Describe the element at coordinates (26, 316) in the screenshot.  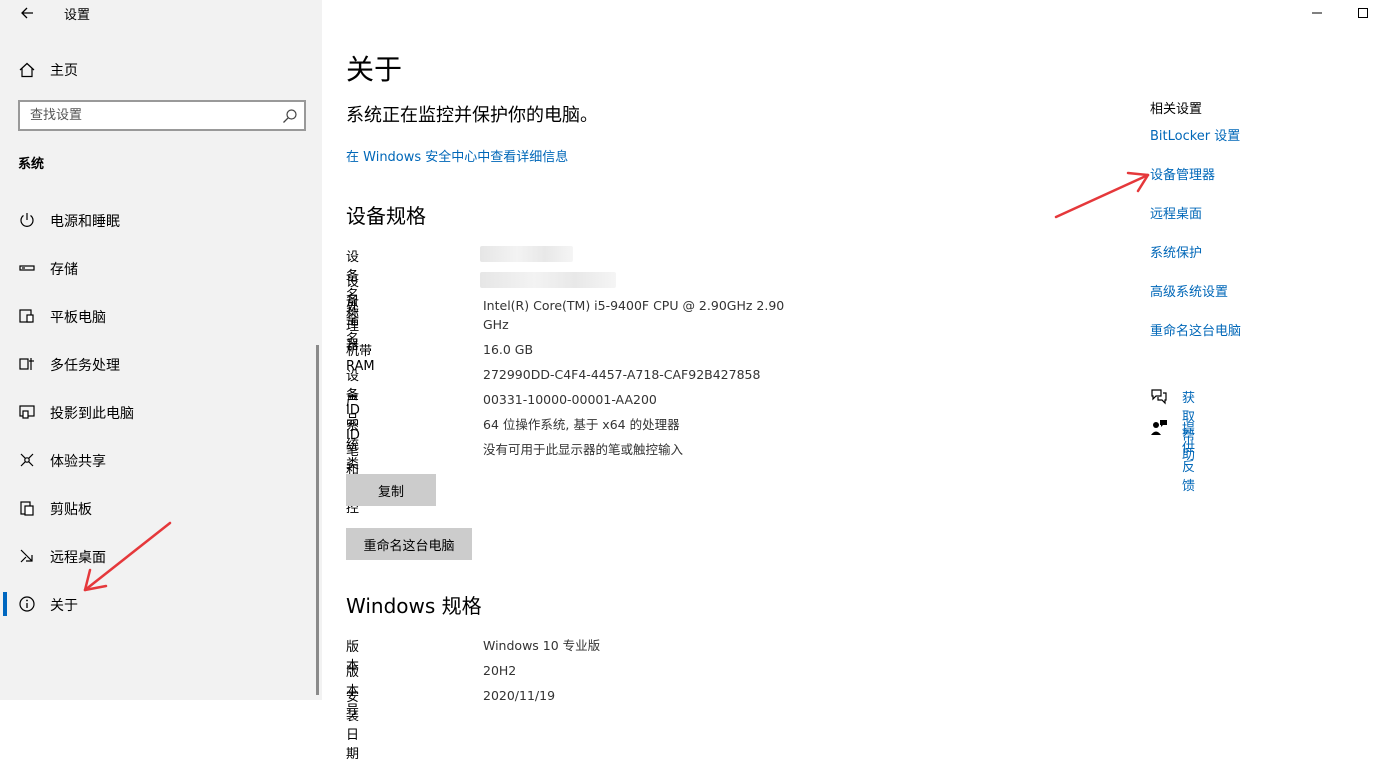
I see `tablet-icon` at that location.